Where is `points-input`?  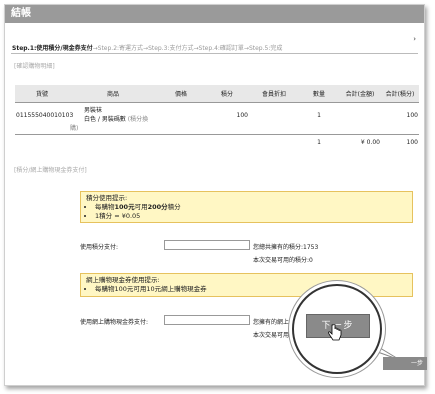
points-input is located at coordinates (207, 245).